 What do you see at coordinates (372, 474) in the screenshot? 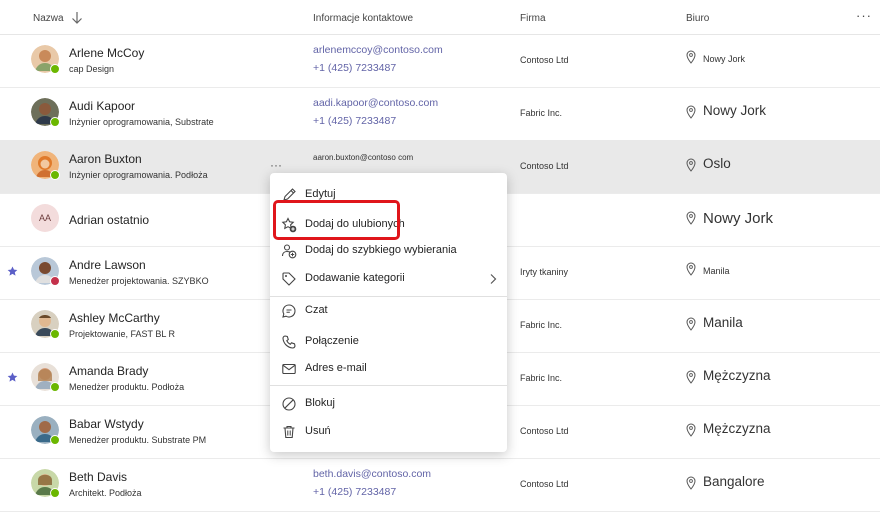
I see `contact-email: beth.davis@contoso.com` at bounding box center [372, 474].